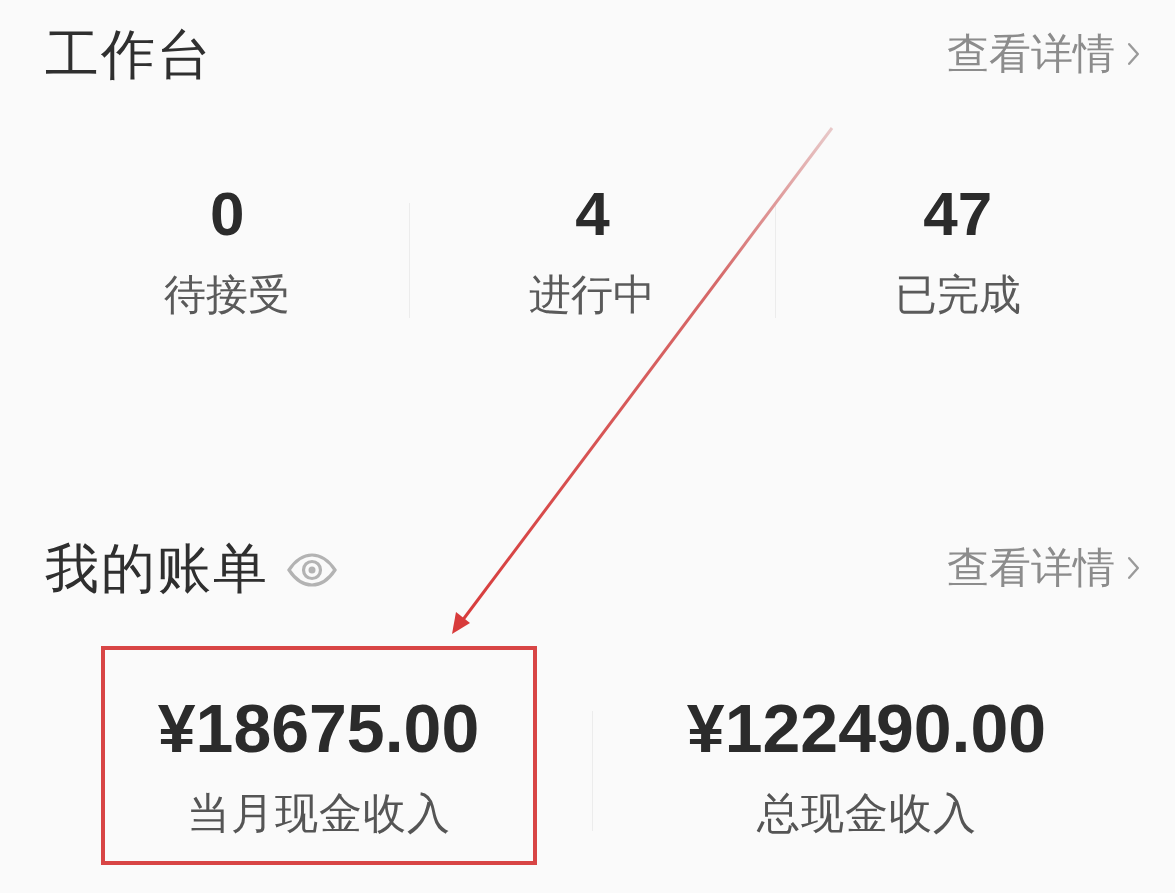 The height and width of the screenshot is (893, 1175). Describe the element at coordinates (318, 814) in the screenshot. I see `amount-label: 当月现金收入` at that location.